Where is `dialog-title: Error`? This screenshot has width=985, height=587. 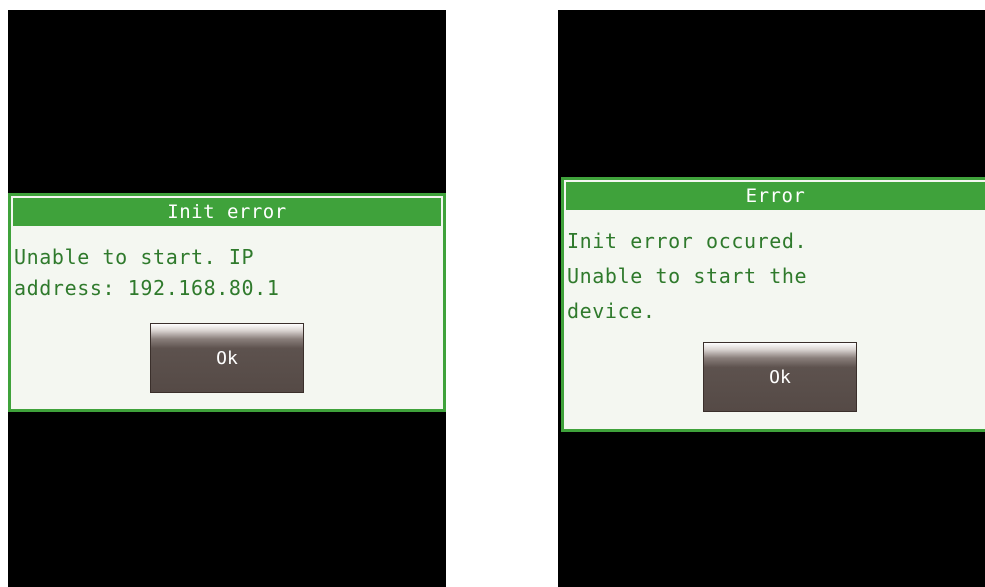
dialog-title: Error is located at coordinates (775, 196).